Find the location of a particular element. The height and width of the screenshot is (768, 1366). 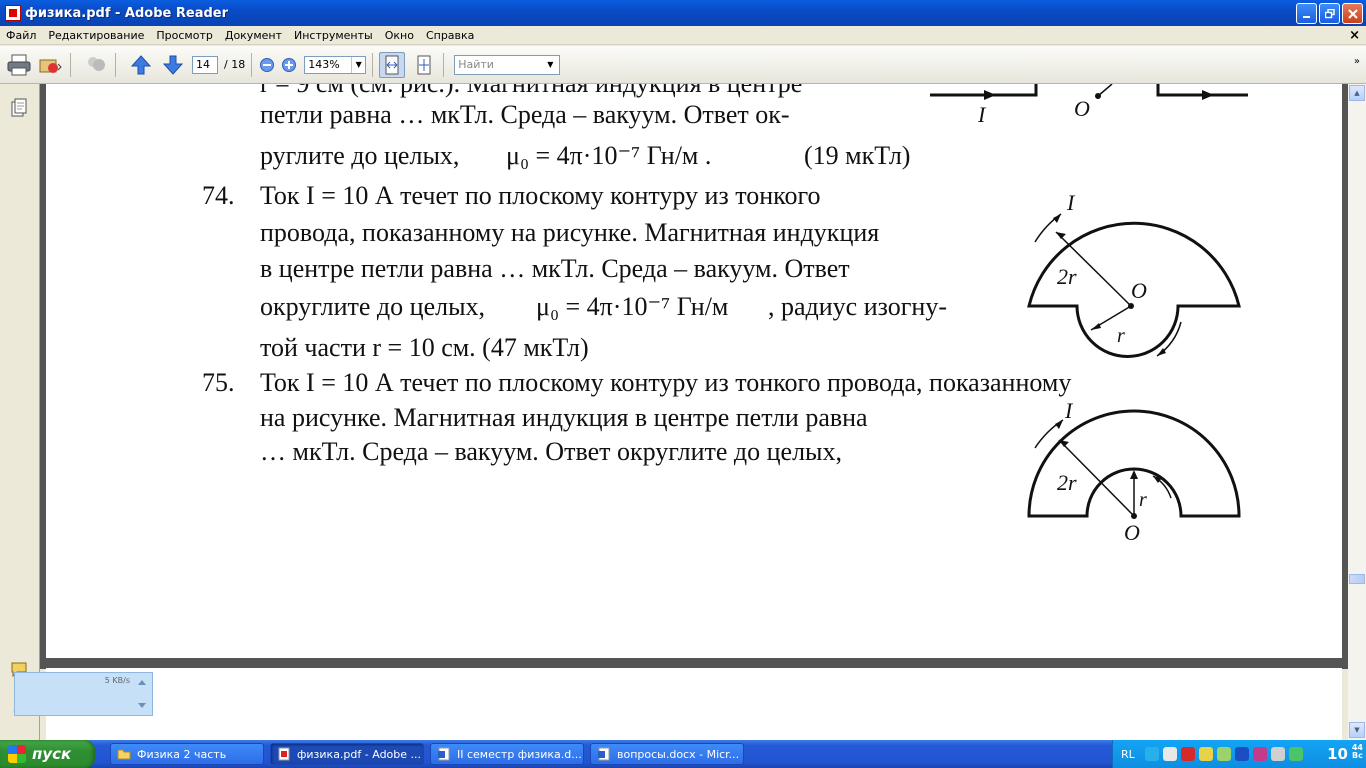

system-tray: RL 10 44 Вс is located at coordinates (1239, 754).